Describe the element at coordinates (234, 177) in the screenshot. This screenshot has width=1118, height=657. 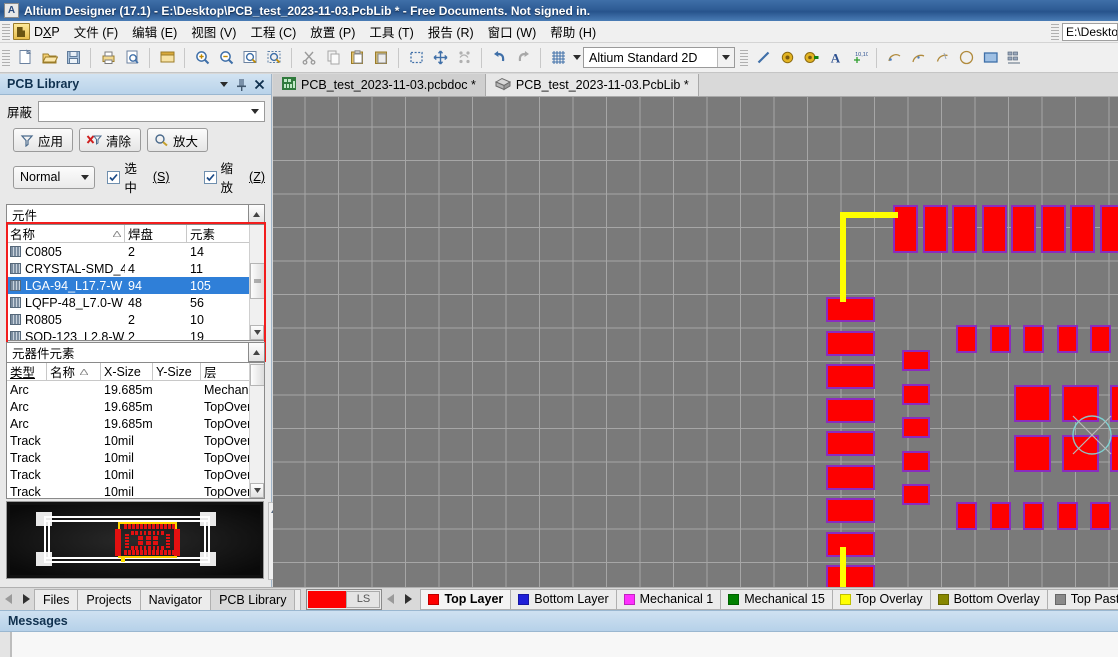
I see `zoom-checkbox-group: 缩放 (Z)` at that location.